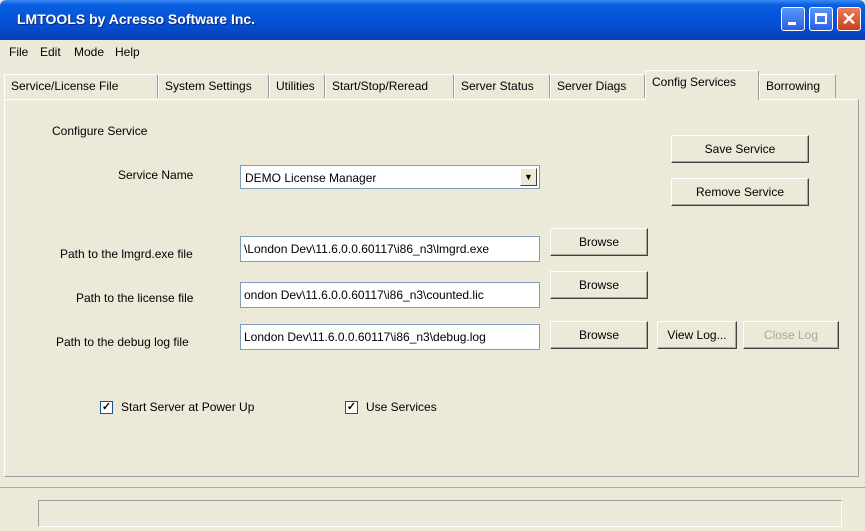  Describe the element at coordinates (126, 254) in the screenshot. I see `lmgrd-path-label: Path to the lmgrd.exe file` at that location.